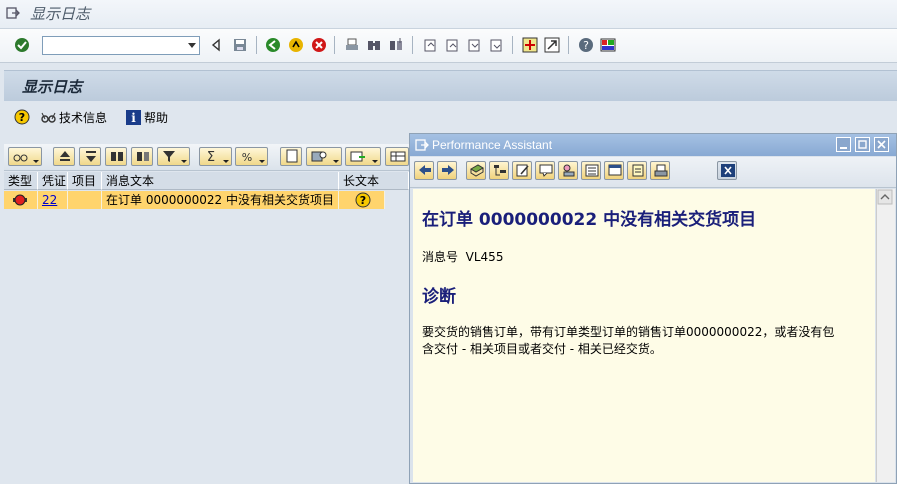  Describe the element at coordinates (374, 45) in the screenshot. I see `find-icon` at that location.